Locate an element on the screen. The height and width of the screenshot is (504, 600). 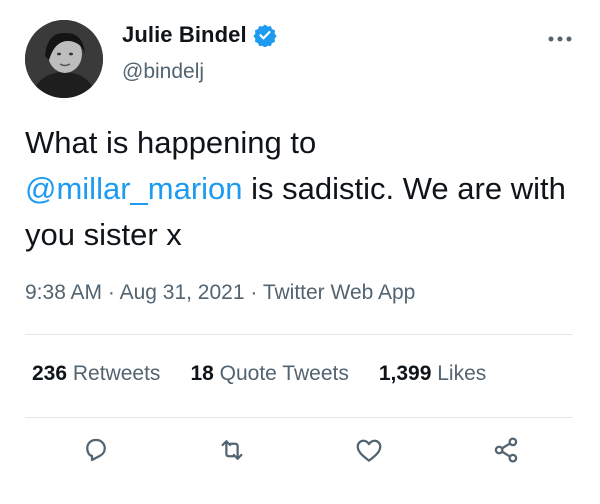
share-icon is located at coordinates (506, 450).